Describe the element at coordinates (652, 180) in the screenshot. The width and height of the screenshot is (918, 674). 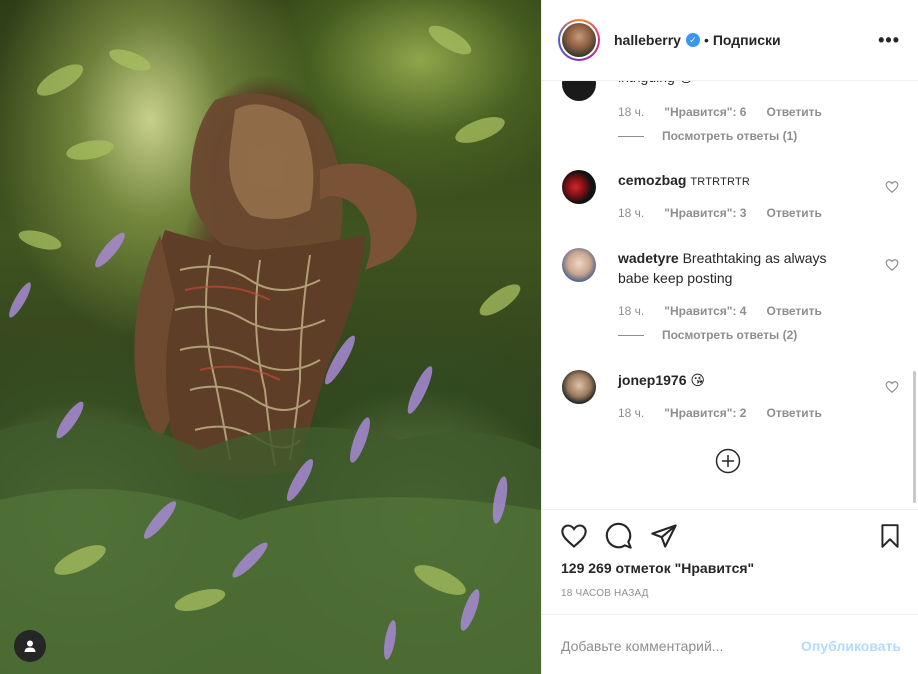
I see `commenter-username: cemozbag` at that location.